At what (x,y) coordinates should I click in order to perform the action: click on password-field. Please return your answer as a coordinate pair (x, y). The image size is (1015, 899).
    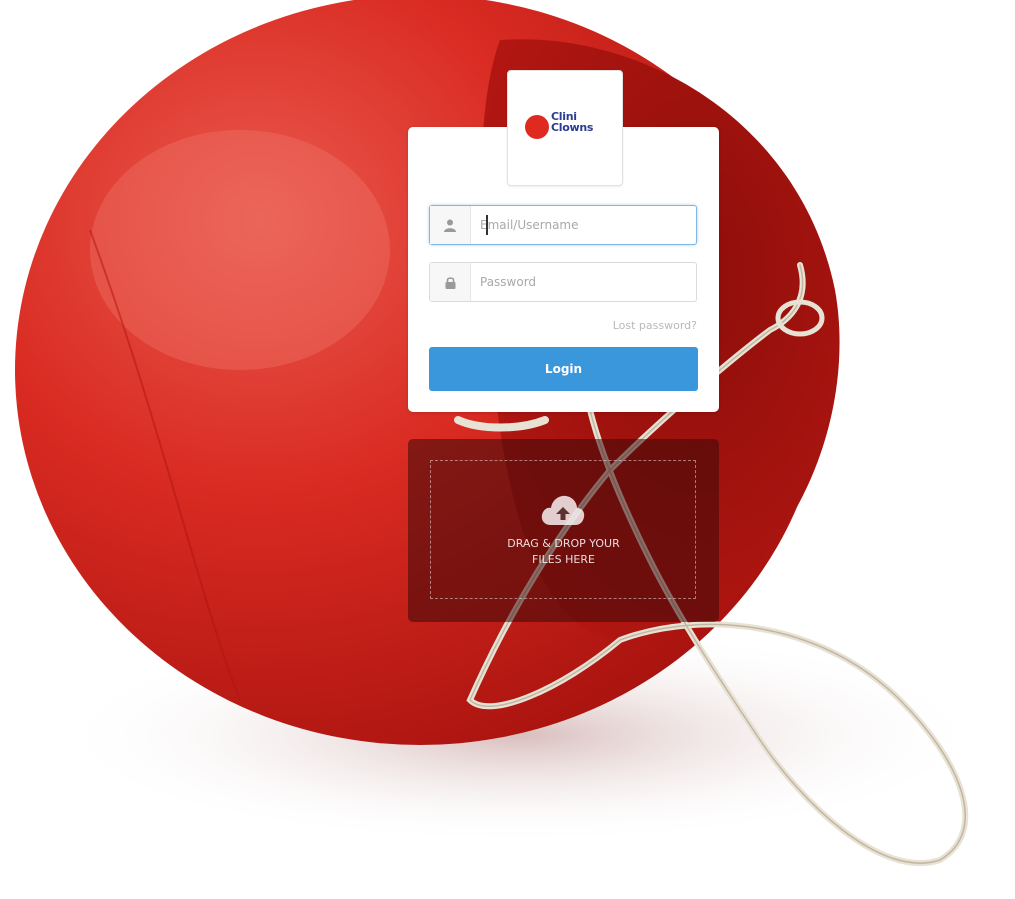
    Looking at the image, I should click on (563, 282).